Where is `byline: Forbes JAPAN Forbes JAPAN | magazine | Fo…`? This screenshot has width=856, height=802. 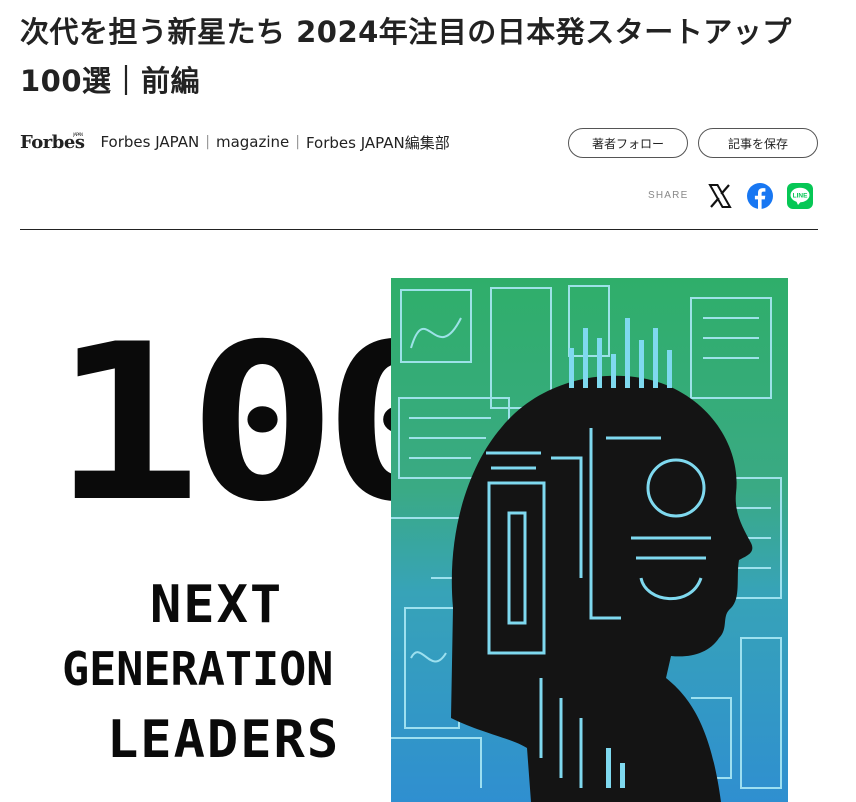
byline: Forbes JAPAN Forbes JAPAN | magazine | Fo… is located at coordinates (235, 142).